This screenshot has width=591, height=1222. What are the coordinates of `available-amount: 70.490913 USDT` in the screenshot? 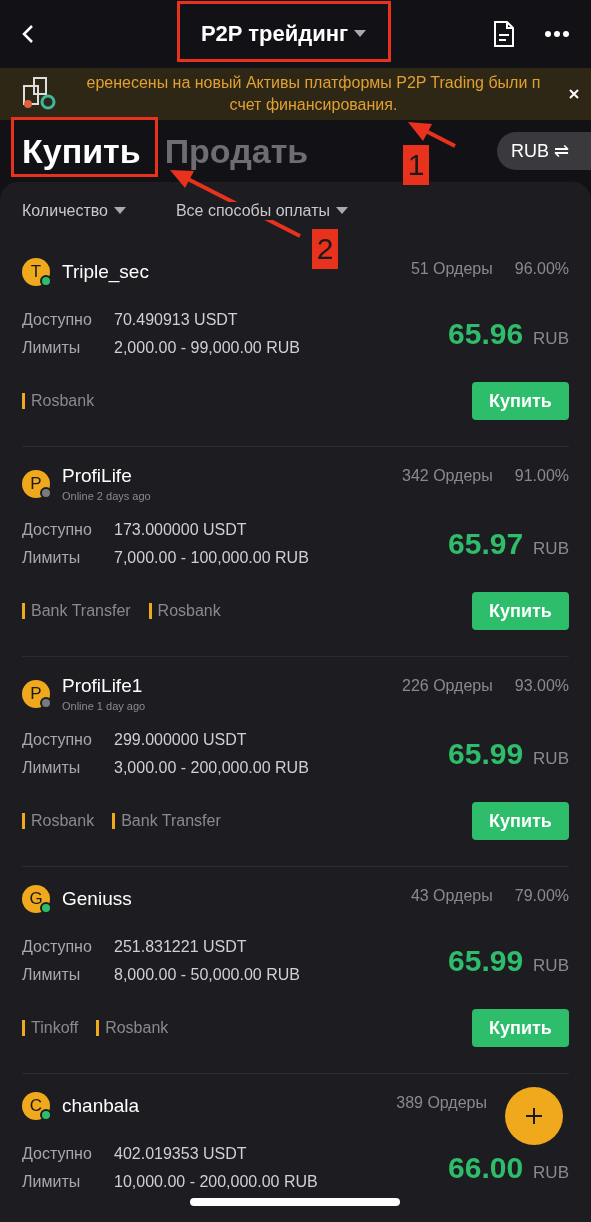 It's located at (176, 320).